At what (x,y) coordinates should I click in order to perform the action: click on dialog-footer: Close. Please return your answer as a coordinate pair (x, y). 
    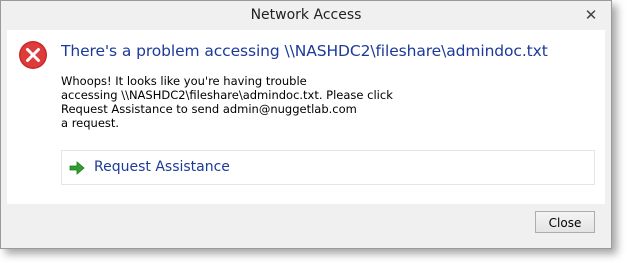
    Looking at the image, I should click on (306, 223).